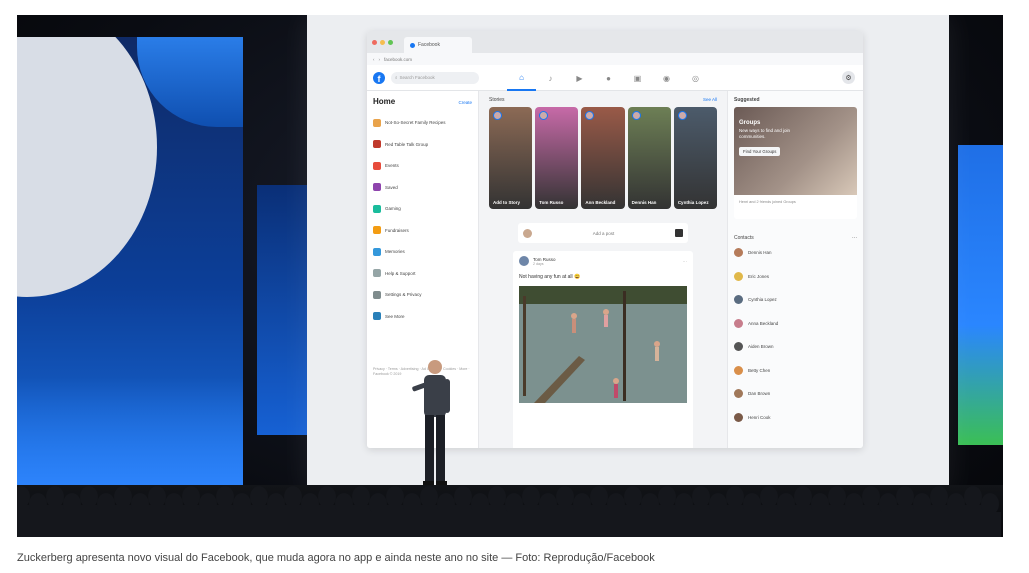 The image size is (1029, 573). What do you see at coordinates (608, 78) in the screenshot?
I see `avatar-icon: ●` at bounding box center [608, 78].